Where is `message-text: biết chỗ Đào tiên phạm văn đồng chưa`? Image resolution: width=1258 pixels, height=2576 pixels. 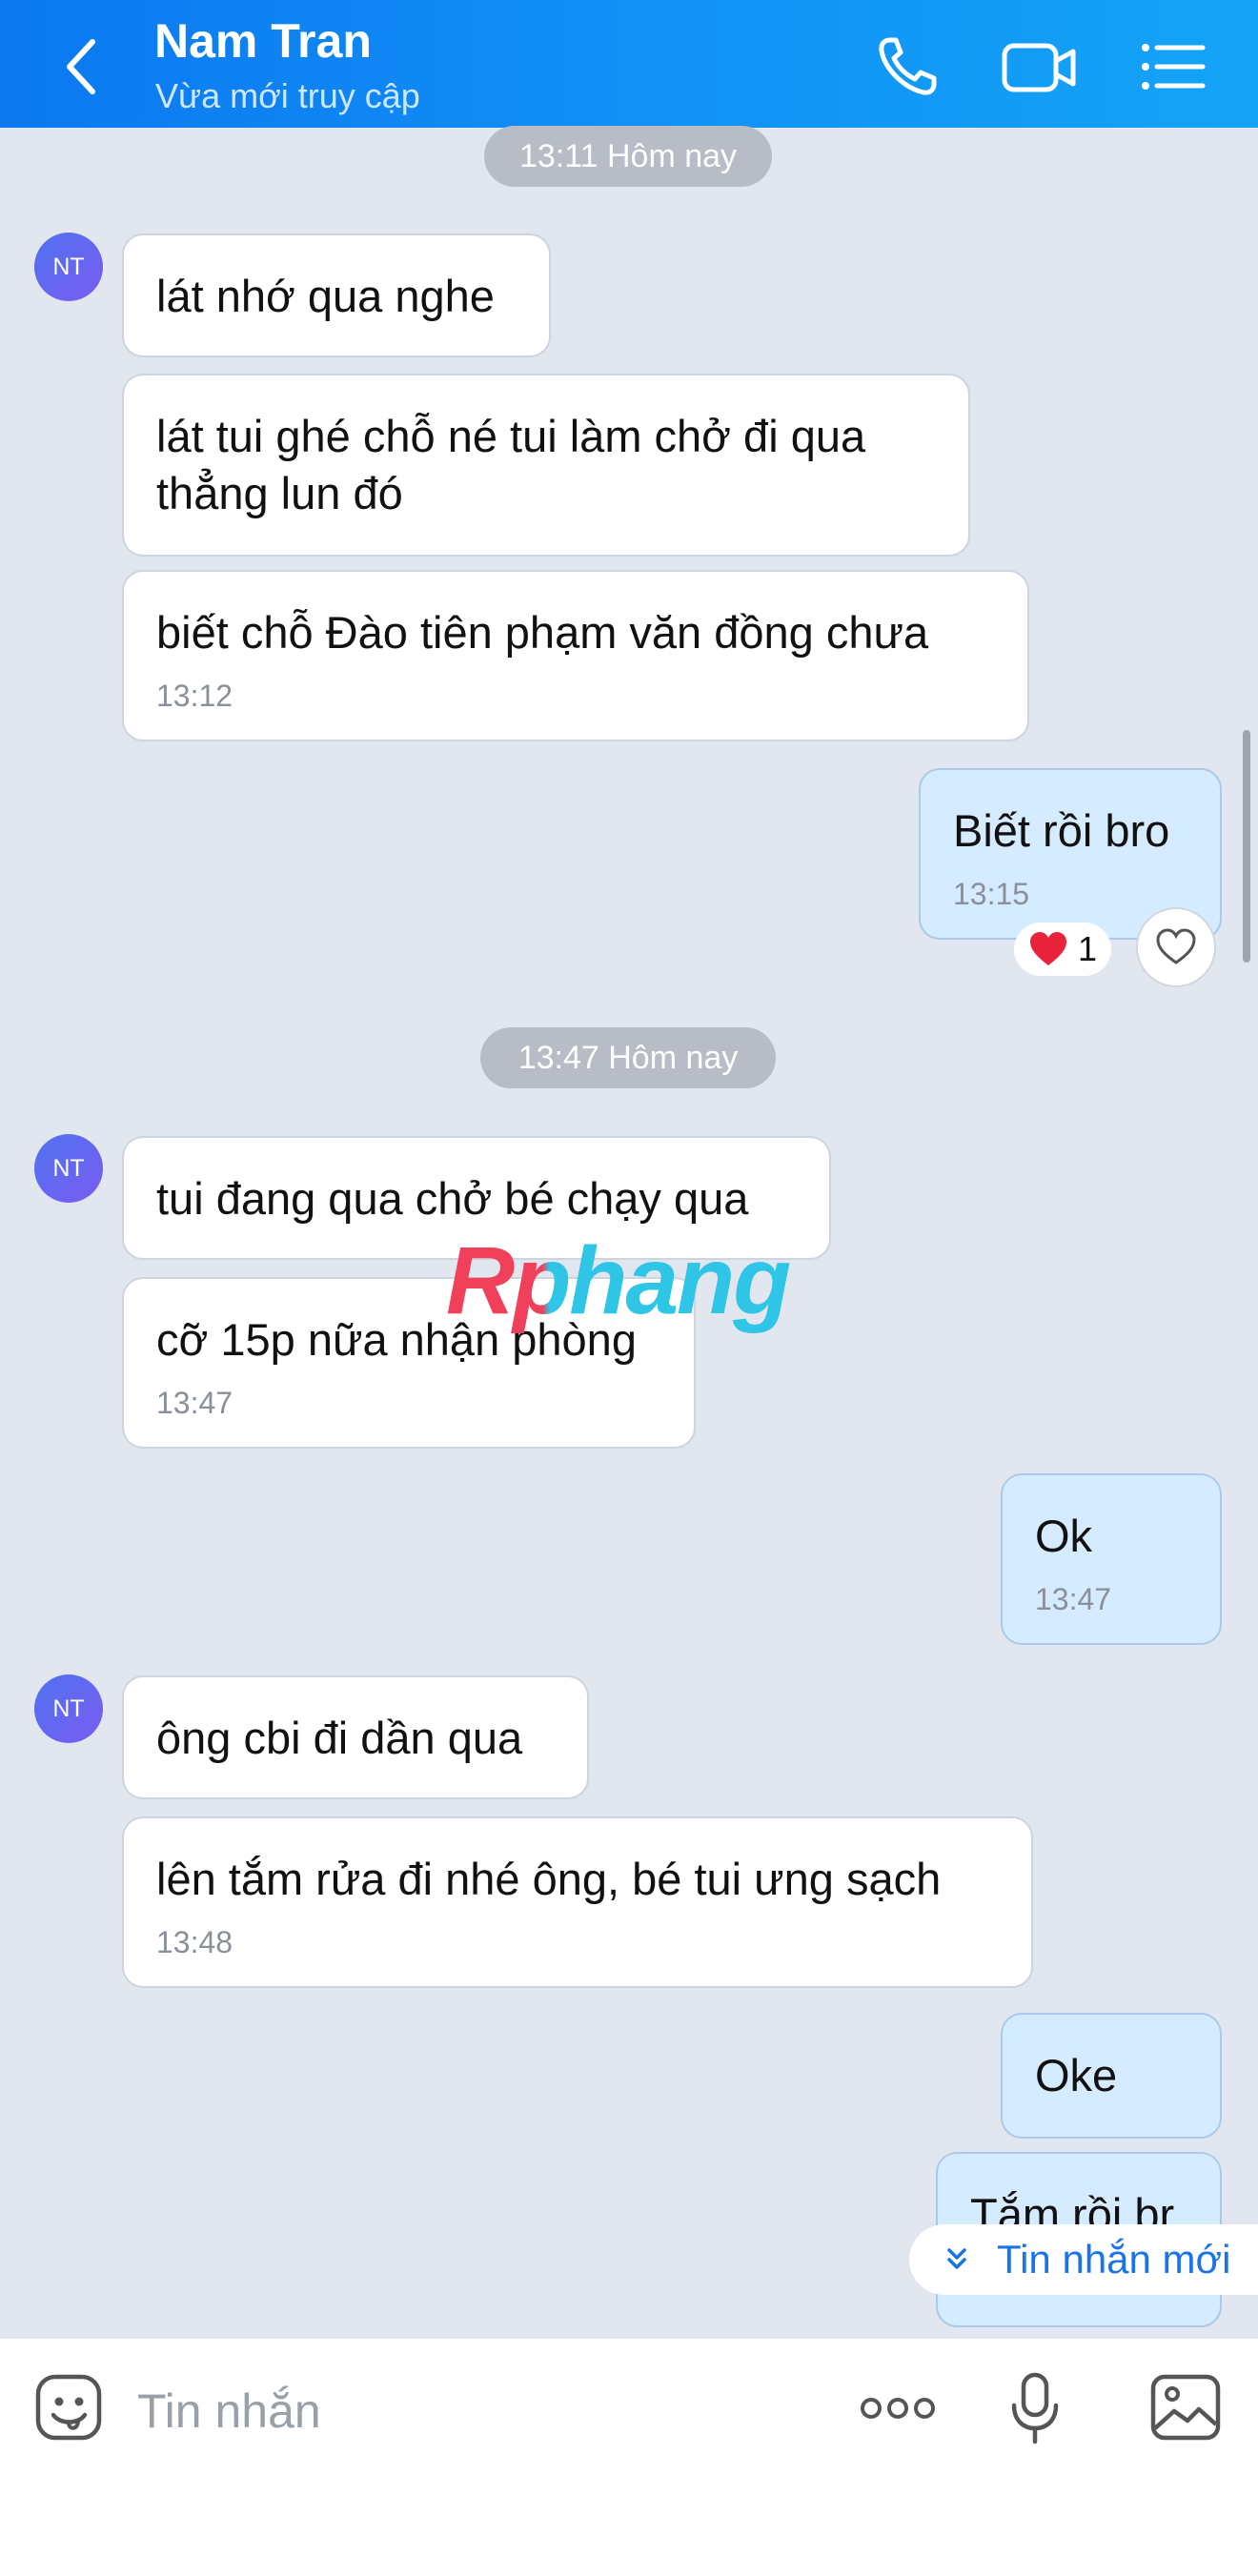
message-text: biết chỗ Đào tiên phạm văn đồng chưa is located at coordinates (542, 632).